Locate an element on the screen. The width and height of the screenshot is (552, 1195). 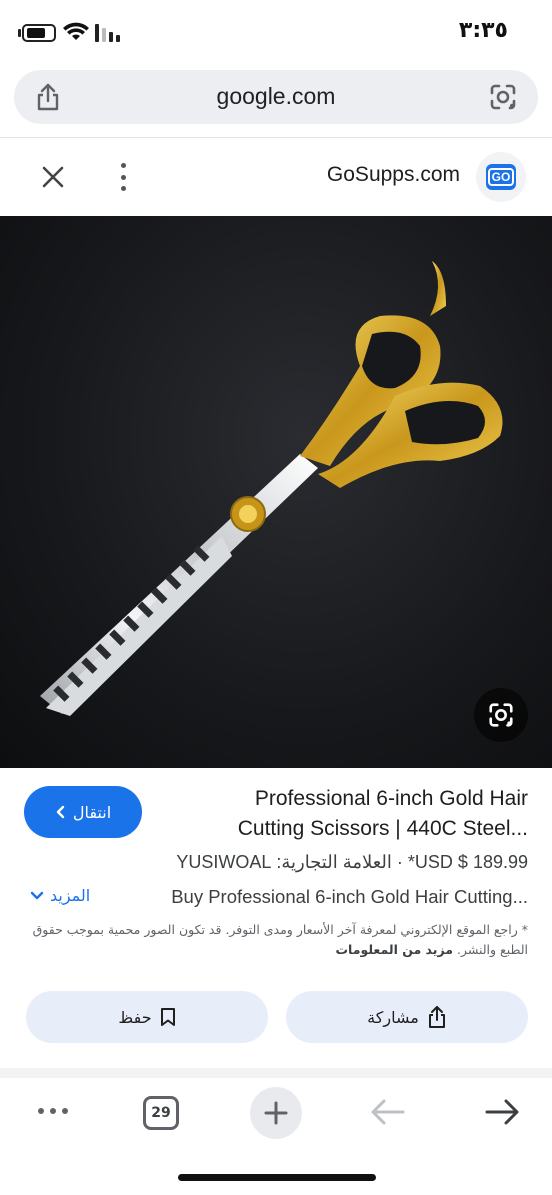
cellular-signal-icon is located at coordinates (107, 33).